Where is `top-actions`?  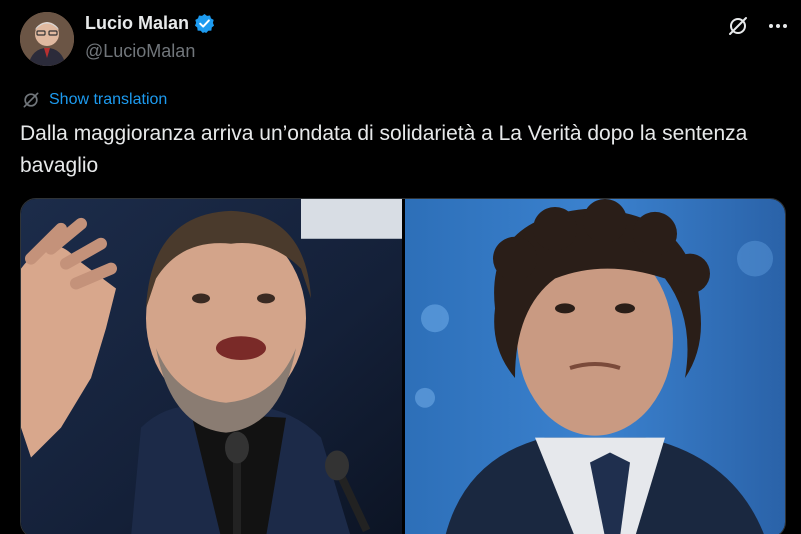 top-actions is located at coordinates (758, 26).